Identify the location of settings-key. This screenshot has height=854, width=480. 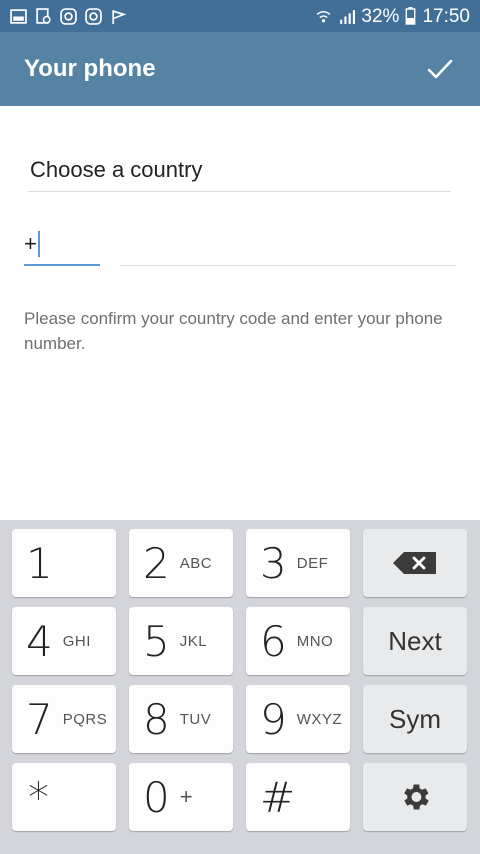
(415, 797).